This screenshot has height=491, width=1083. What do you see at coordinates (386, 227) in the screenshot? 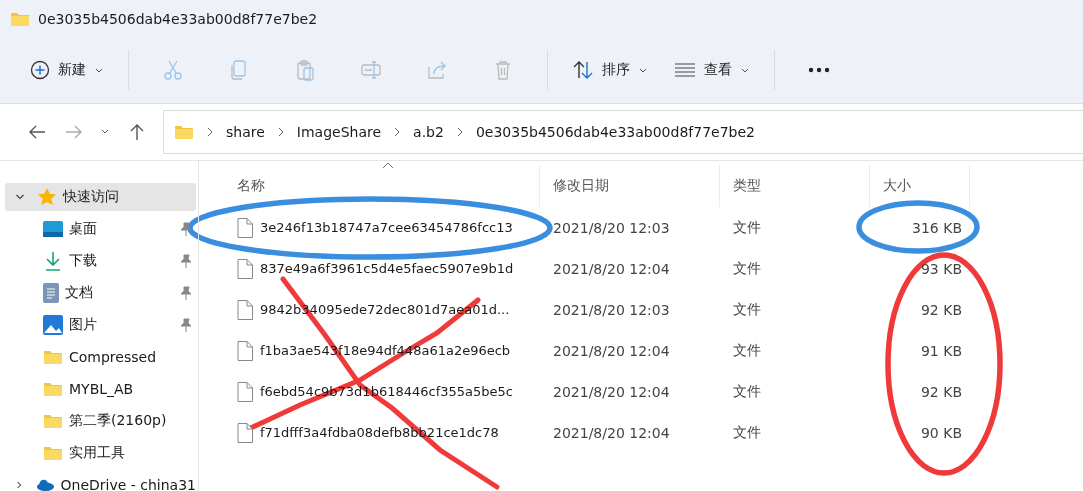
I see `file-name: 3e246f13b18747a7cee63454786fcc13` at bounding box center [386, 227].